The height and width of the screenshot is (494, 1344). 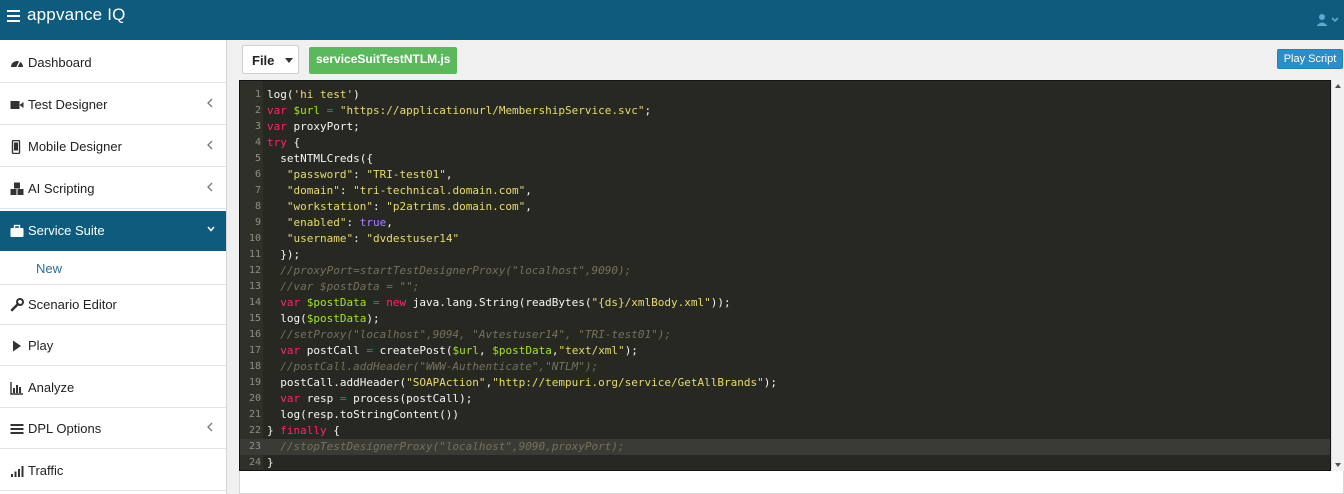 What do you see at coordinates (254, 446) in the screenshot?
I see `line-number: 23` at bounding box center [254, 446].